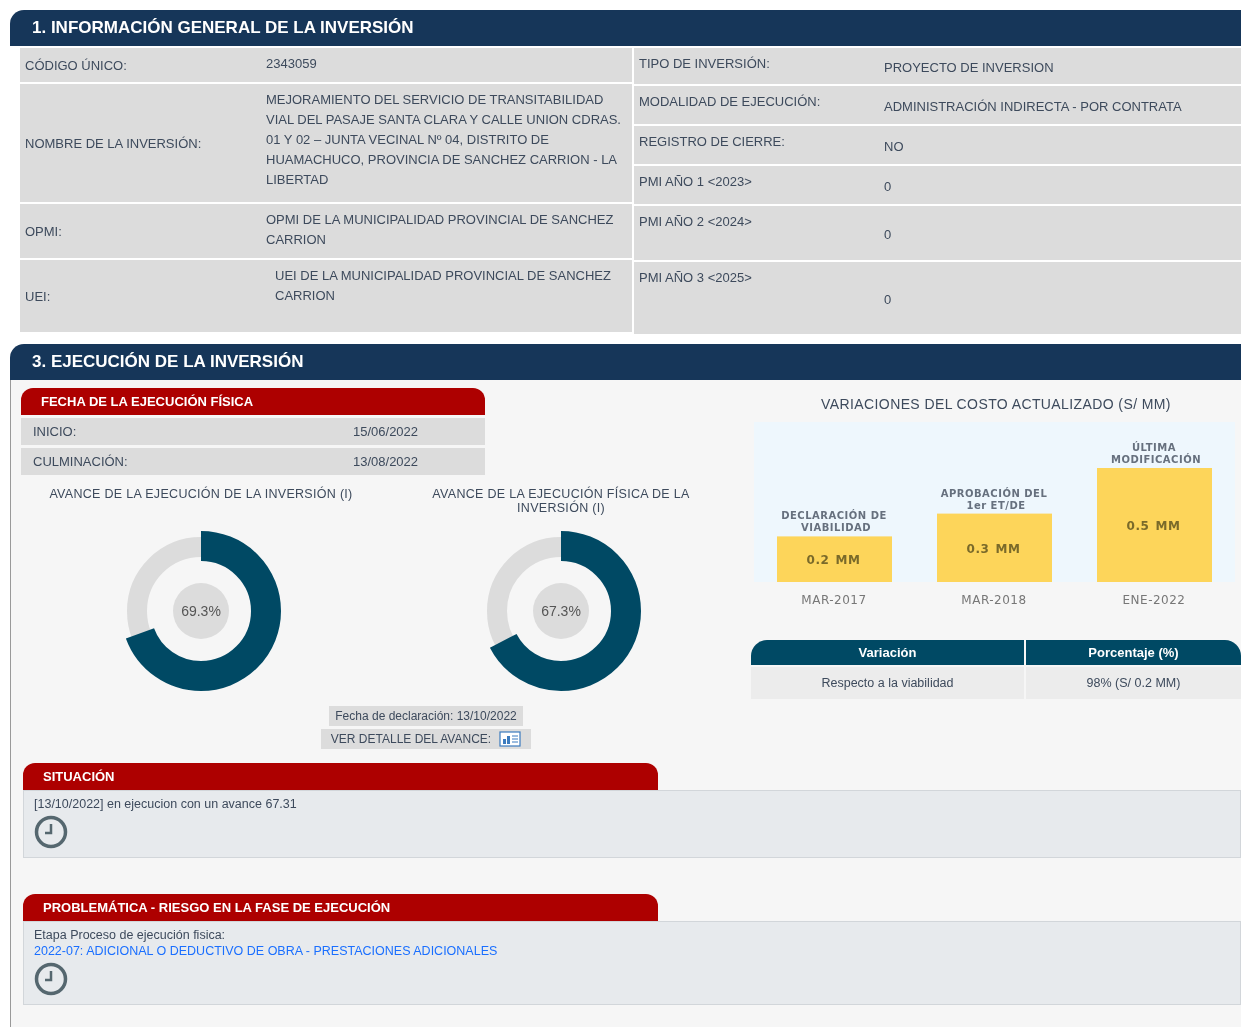 The height and width of the screenshot is (1027, 1241). I want to click on field-value: NO, so click(894, 147).